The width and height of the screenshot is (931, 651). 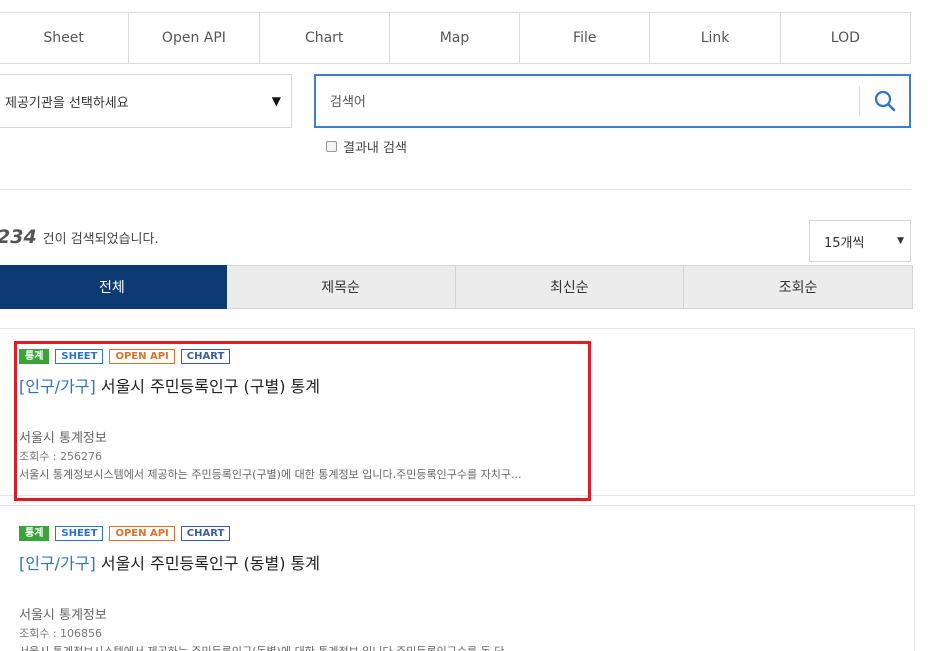 What do you see at coordinates (580, 102) in the screenshot?
I see `search-input` at bounding box center [580, 102].